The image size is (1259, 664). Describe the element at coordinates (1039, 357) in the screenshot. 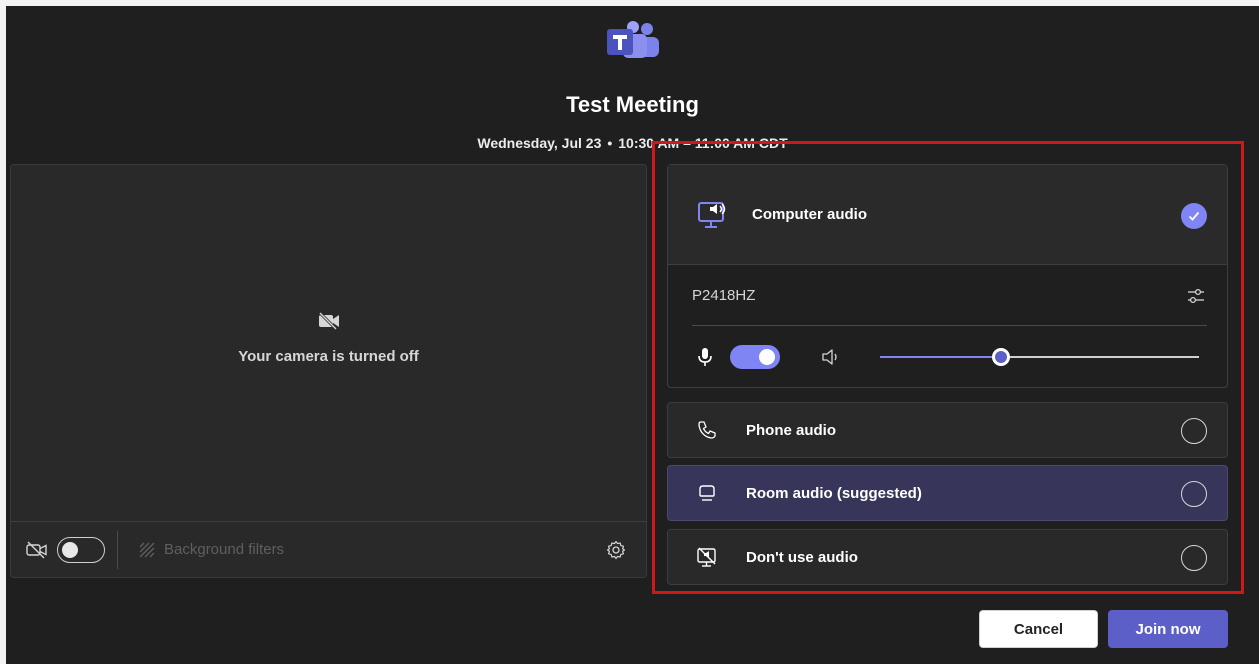

I see `speaker-volume-slider` at that location.